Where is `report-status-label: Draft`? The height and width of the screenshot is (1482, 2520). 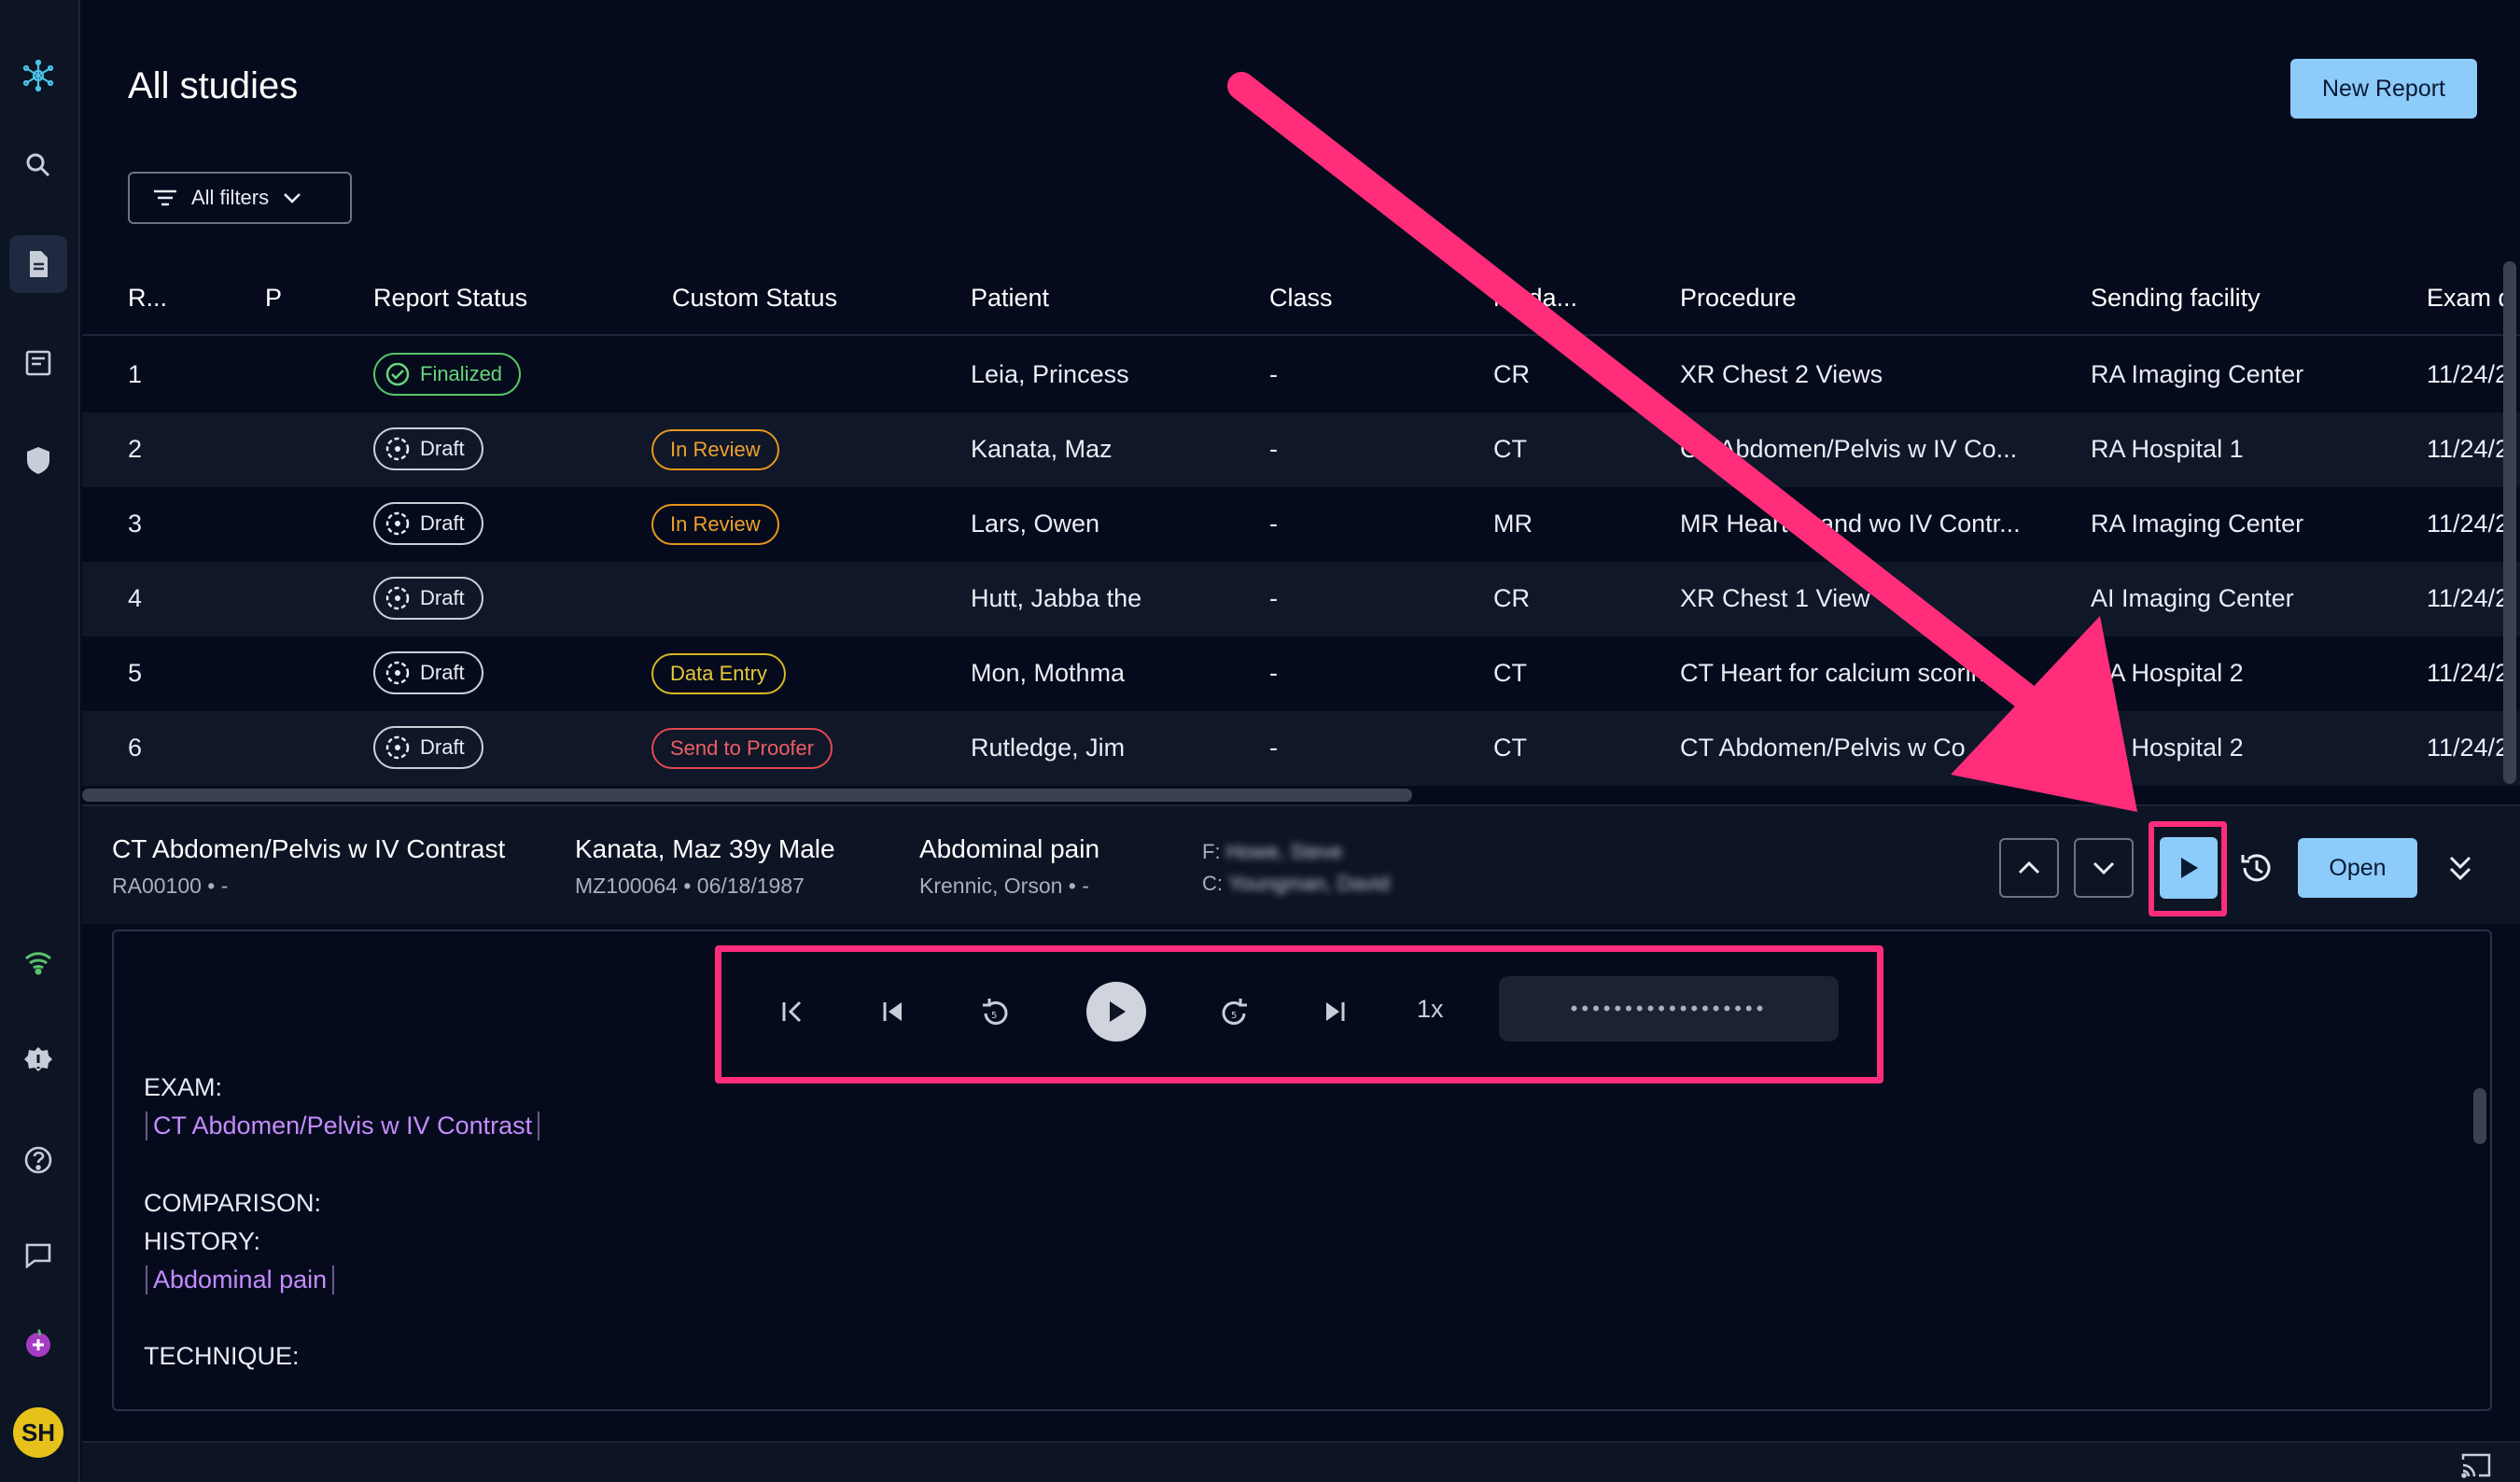 report-status-label: Draft is located at coordinates (442, 747).